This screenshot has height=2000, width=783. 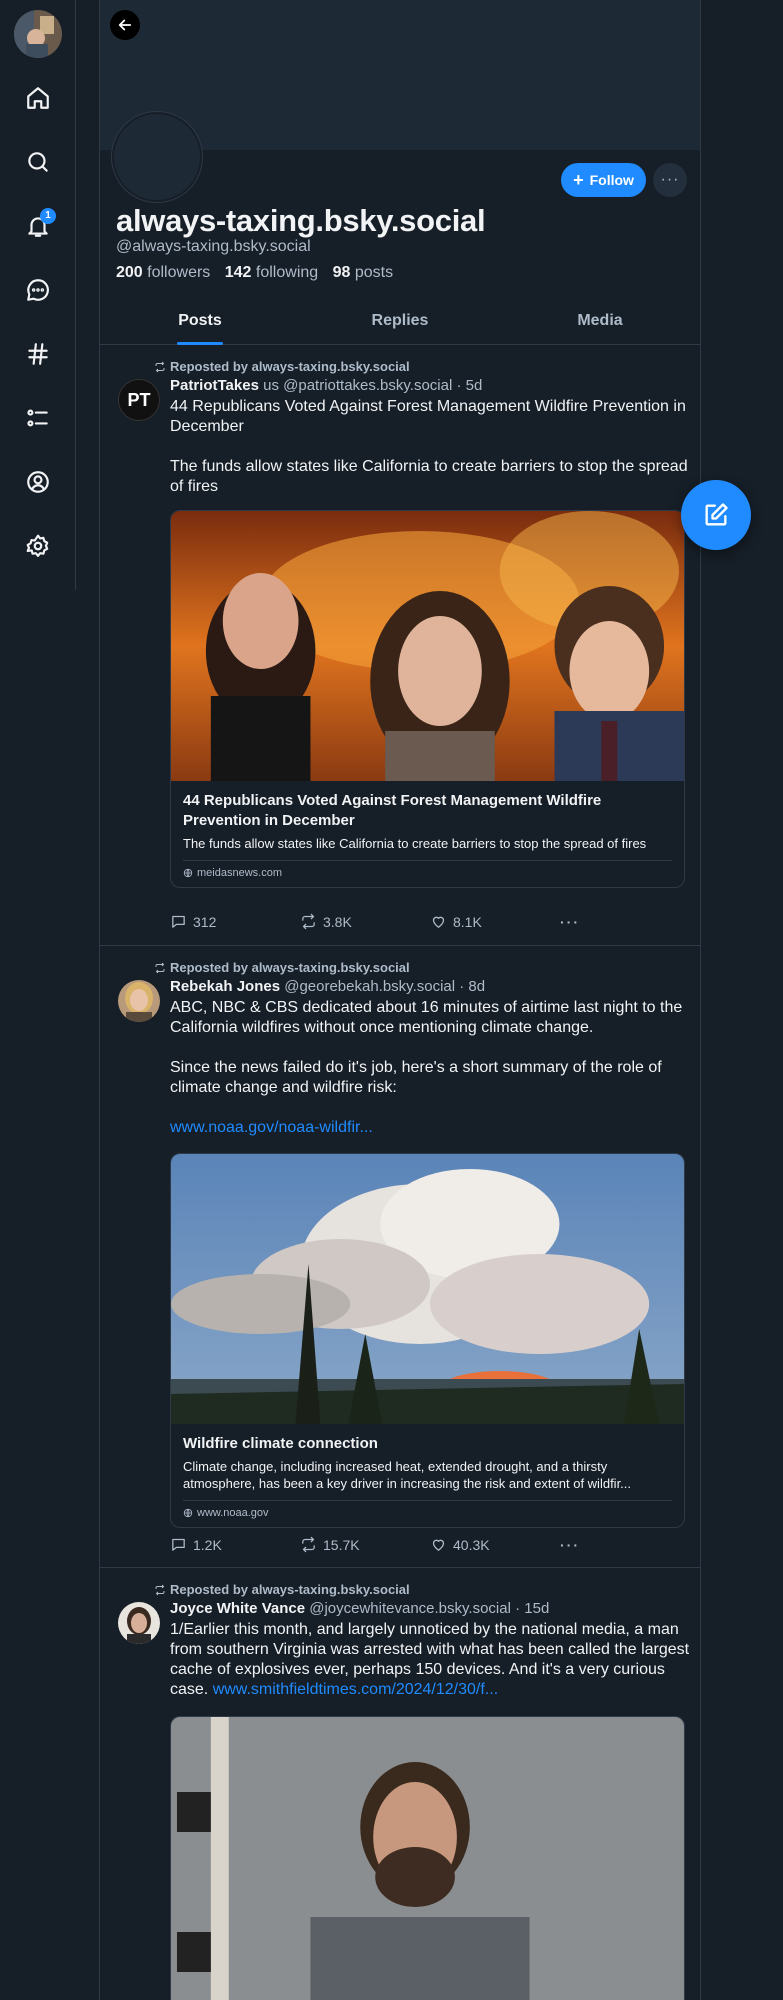 I want to click on compose-pencil-icon, so click(x=716, y=514).